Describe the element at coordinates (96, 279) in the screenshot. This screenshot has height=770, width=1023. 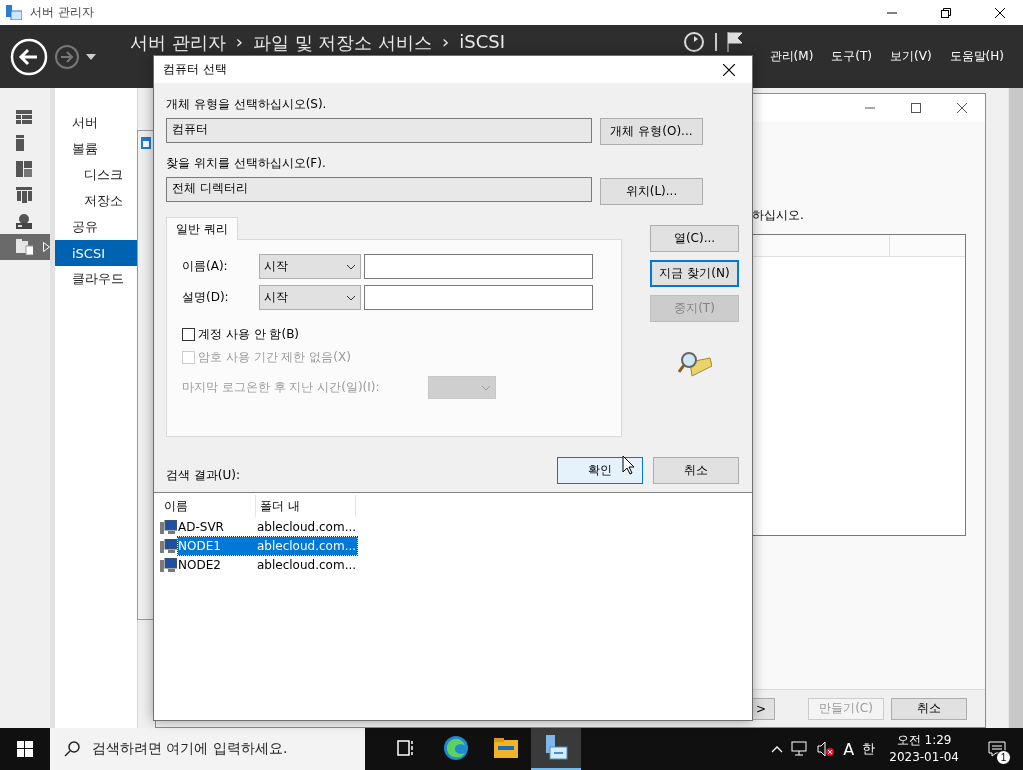
I see `nav-item: 클라우드` at that location.